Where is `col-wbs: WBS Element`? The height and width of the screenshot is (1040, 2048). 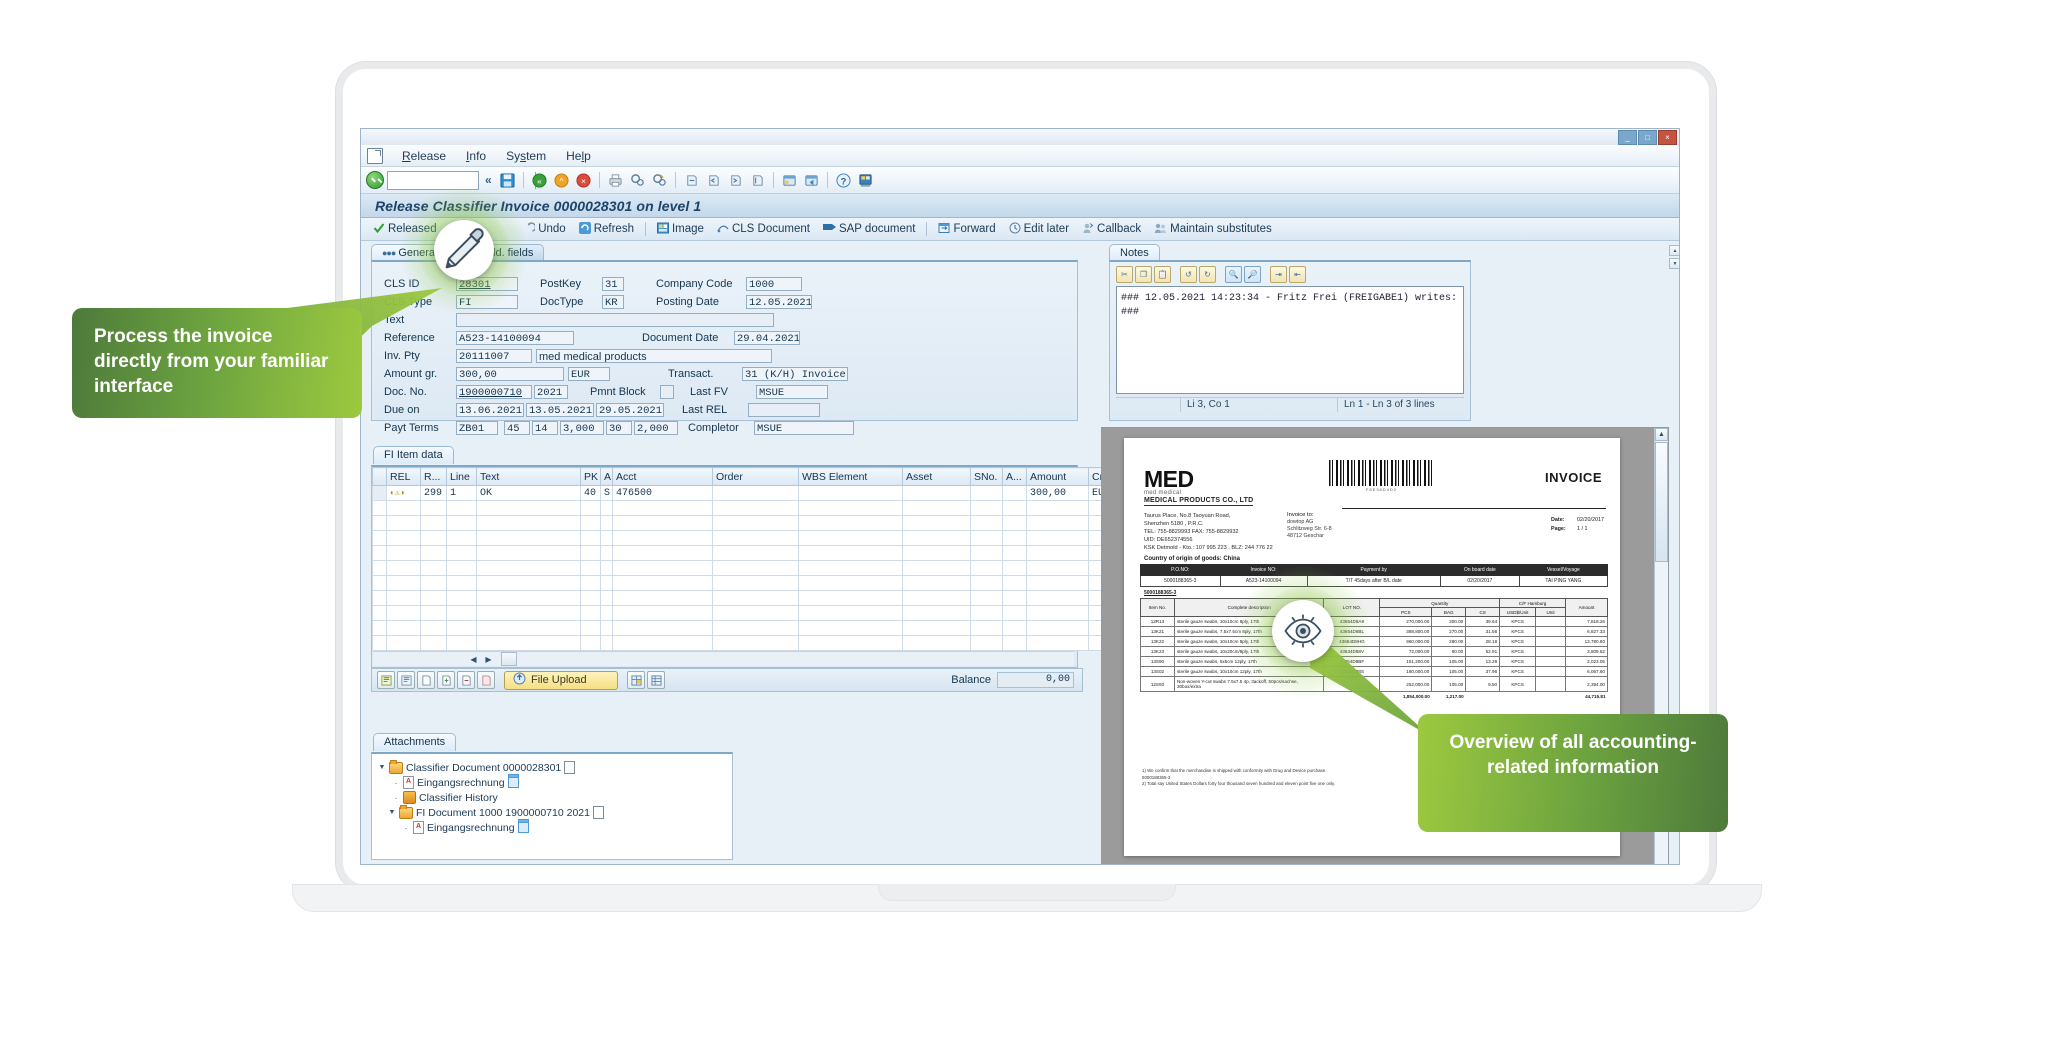
col-wbs: WBS Element is located at coordinates (850, 476).